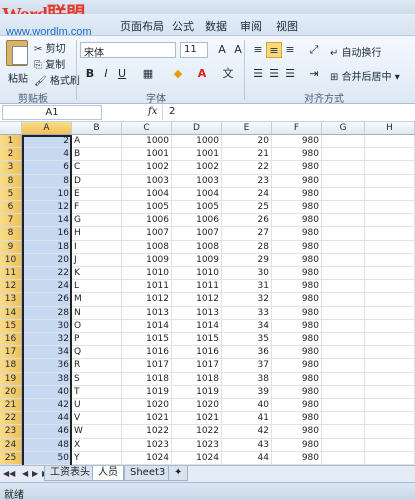 The height and width of the screenshot is (500, 415). Describe the element at coordinates (197, 458) in the screenshot. I see `cell-d: 1024` at that location.